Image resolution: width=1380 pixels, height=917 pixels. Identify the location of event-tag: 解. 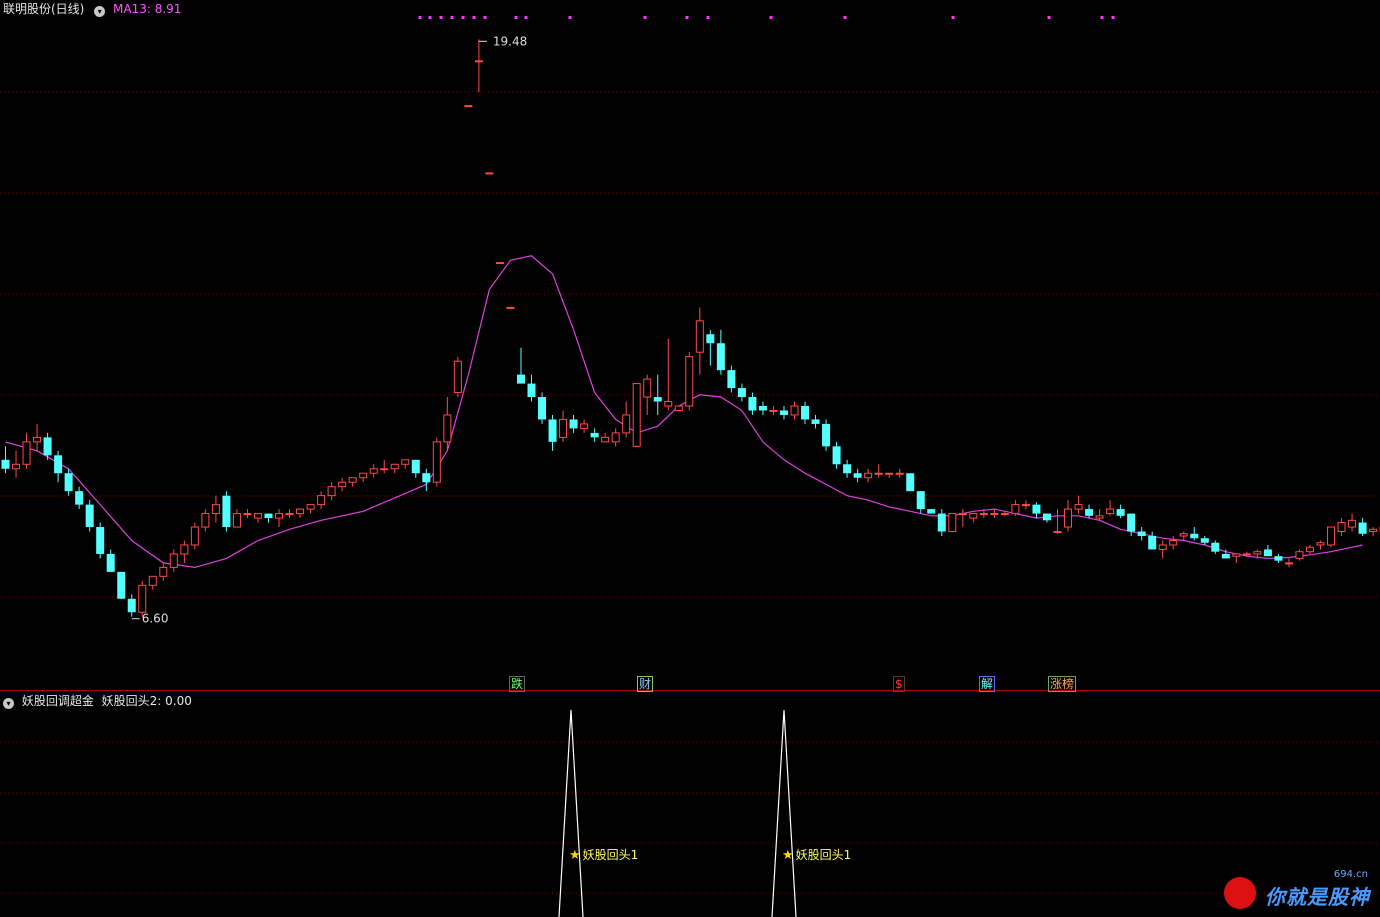
(987, 684).